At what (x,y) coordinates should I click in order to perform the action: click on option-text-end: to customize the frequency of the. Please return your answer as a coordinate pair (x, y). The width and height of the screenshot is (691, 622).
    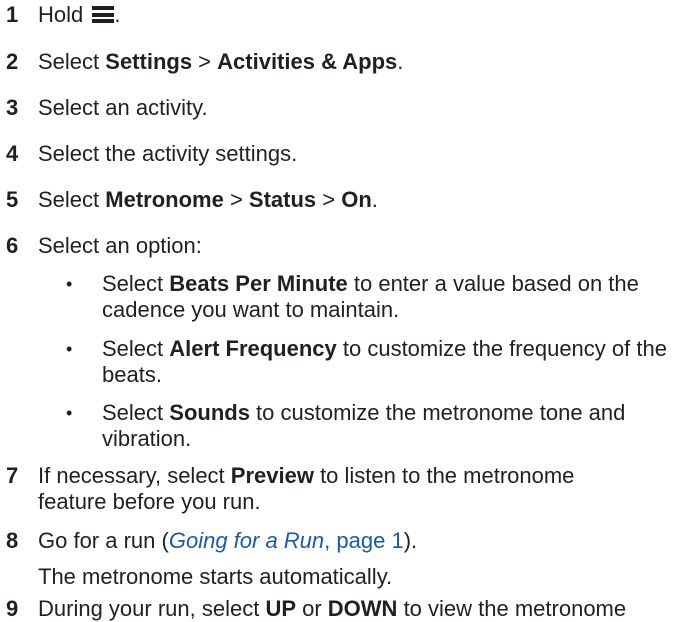
    Looking at the image, I should click on (501, 348).